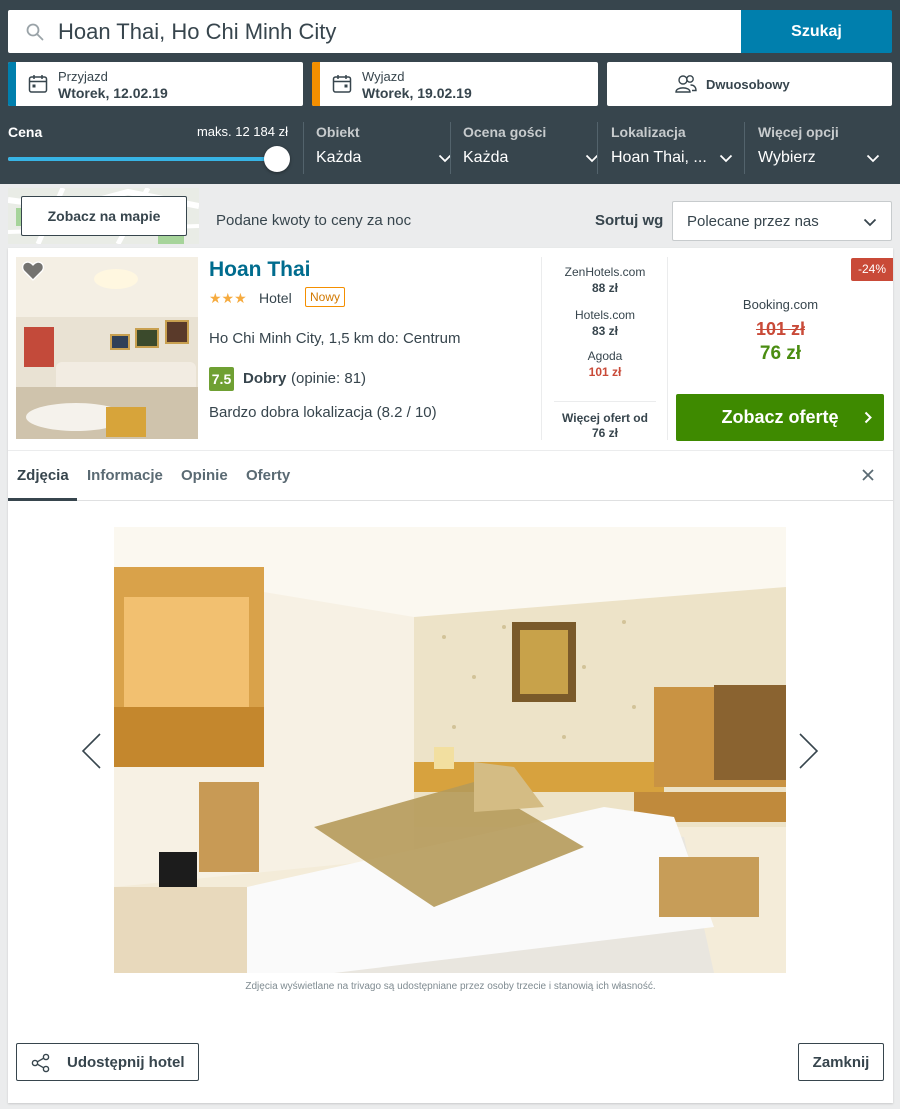 The image size is (900, 1109). Describe the element at coordinates (33, 271) in the screenshot. I see `favorite-heart-icon` at that location.